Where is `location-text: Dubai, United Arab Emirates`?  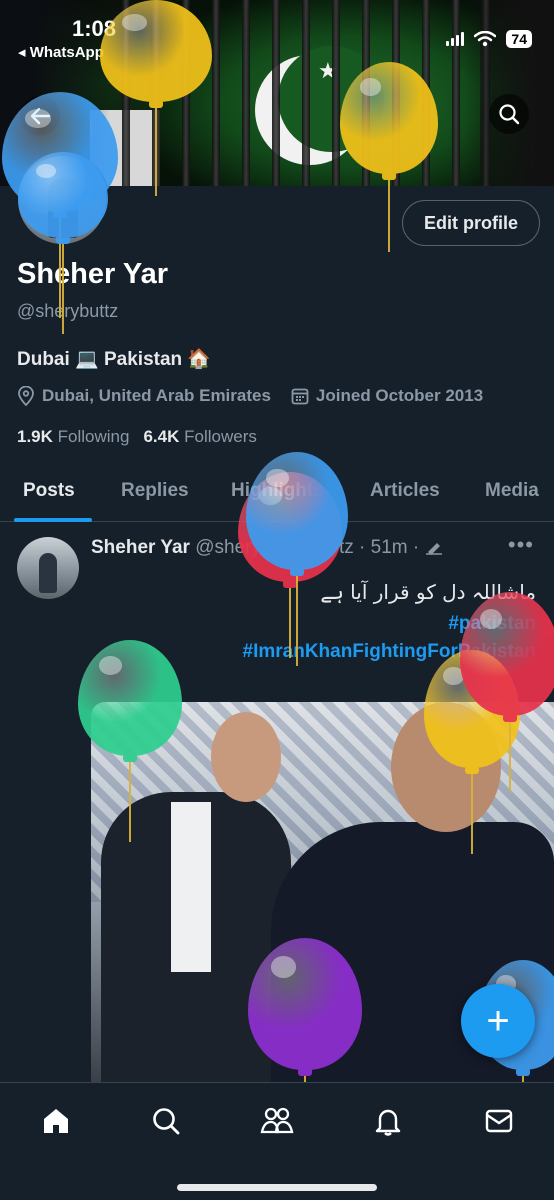 location-text: Dubai, United Arab Emirates is located at coordinates (156, 395).